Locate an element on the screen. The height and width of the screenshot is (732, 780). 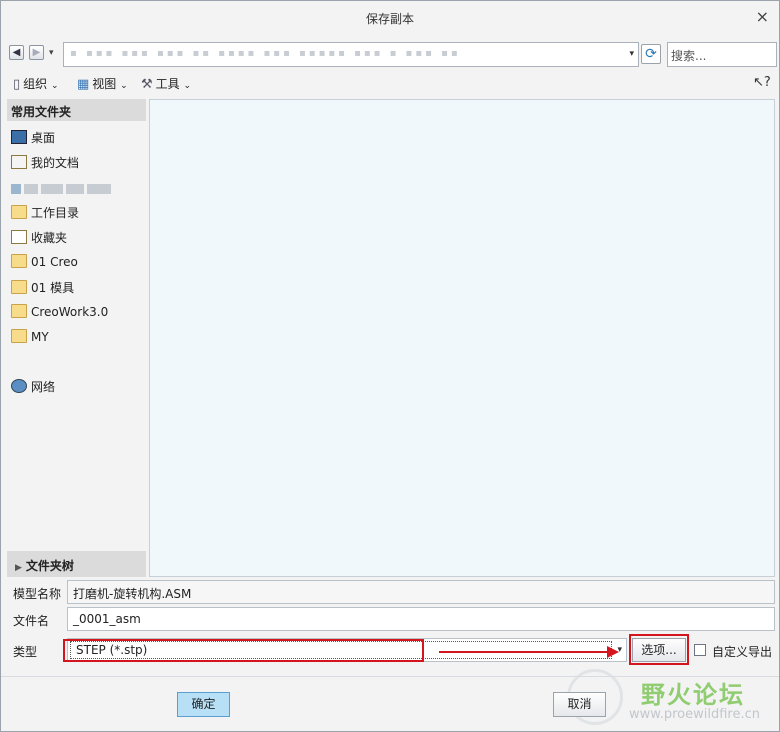
sidebar-item-creowork: CreoWork3.0 is located at coordinates (78, 314).